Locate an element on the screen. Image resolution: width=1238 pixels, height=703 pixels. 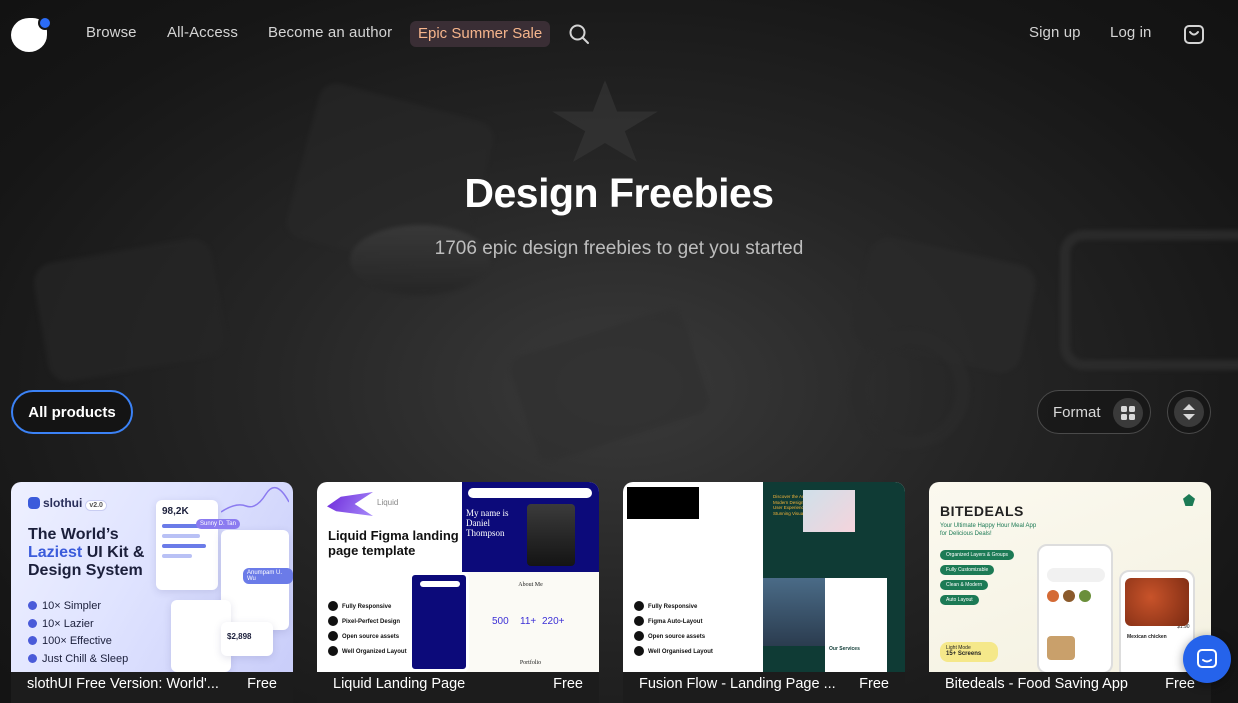
thumb-stat-panel: $2,898 is located at coordinates (247, 639).